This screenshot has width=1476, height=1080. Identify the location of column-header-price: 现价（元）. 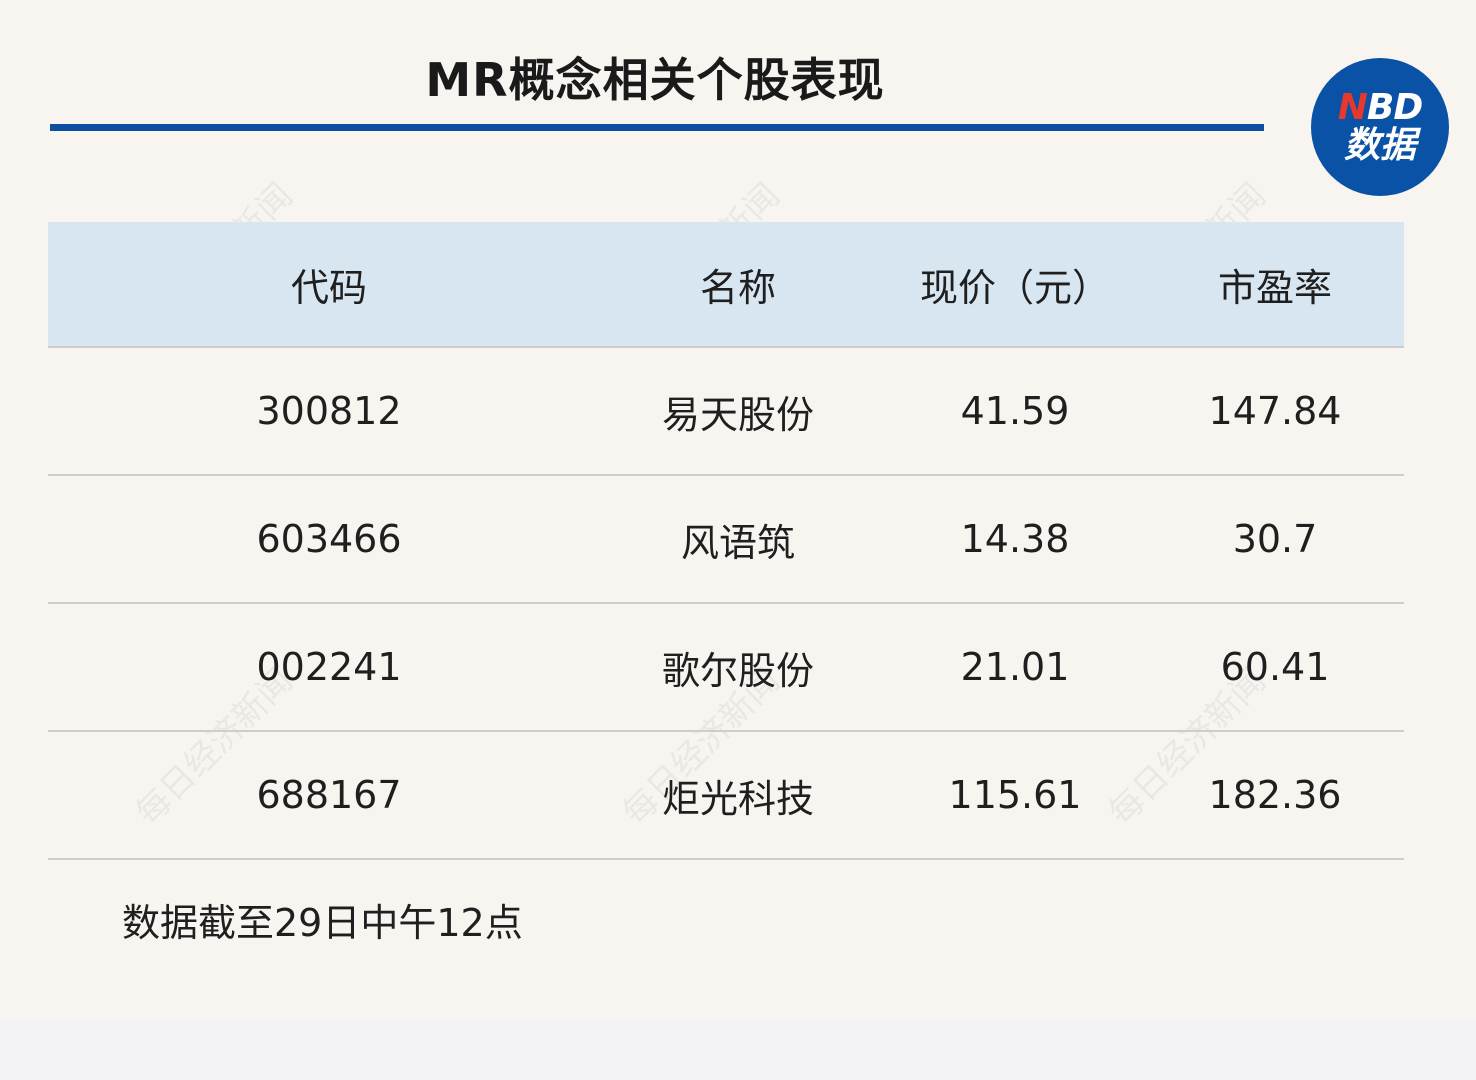
(1014, 287).